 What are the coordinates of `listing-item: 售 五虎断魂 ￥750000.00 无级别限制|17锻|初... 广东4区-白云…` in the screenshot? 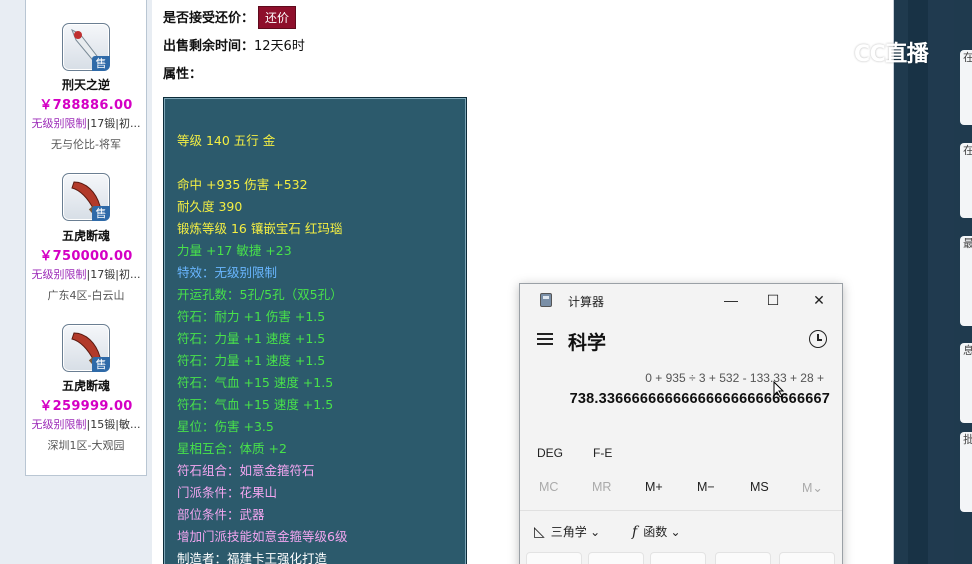 It's located at (86, 225).